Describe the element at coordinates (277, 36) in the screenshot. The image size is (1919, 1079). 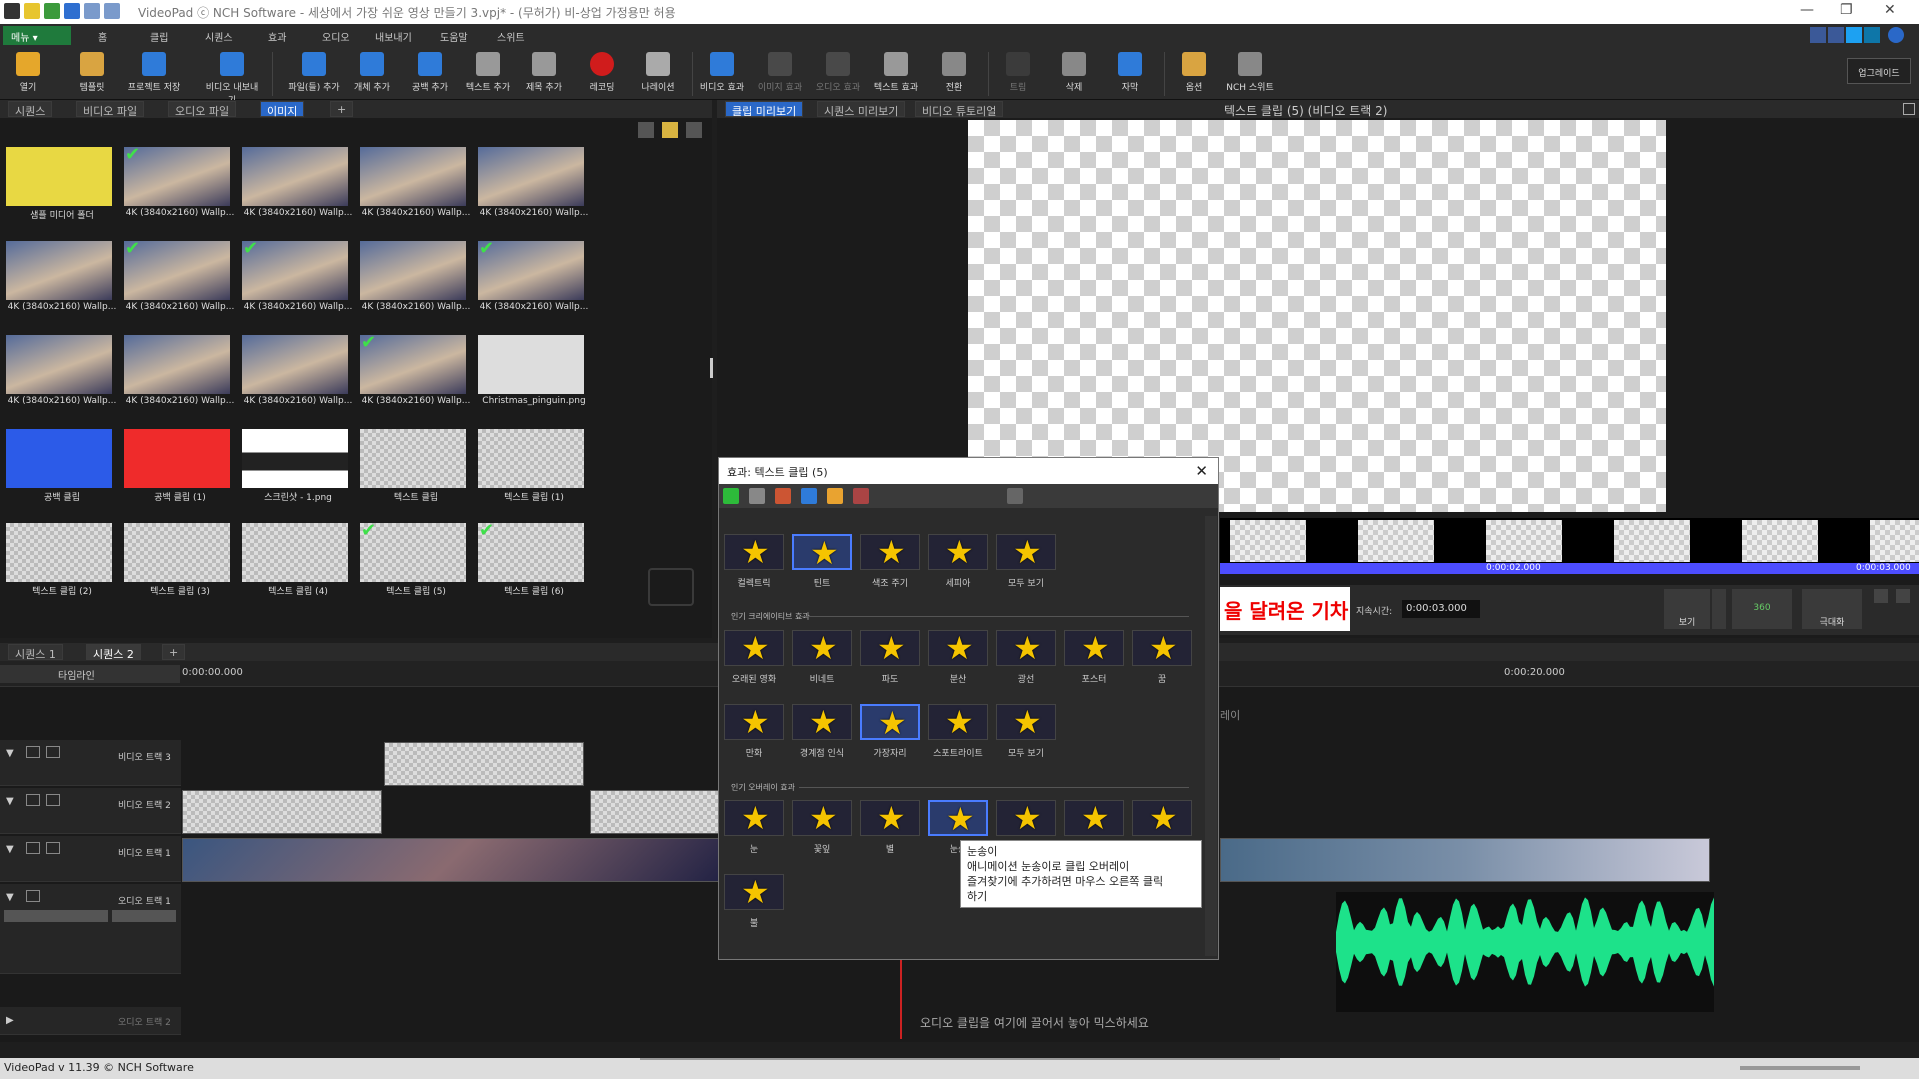
I see `menu-effects: 효과` at that location.